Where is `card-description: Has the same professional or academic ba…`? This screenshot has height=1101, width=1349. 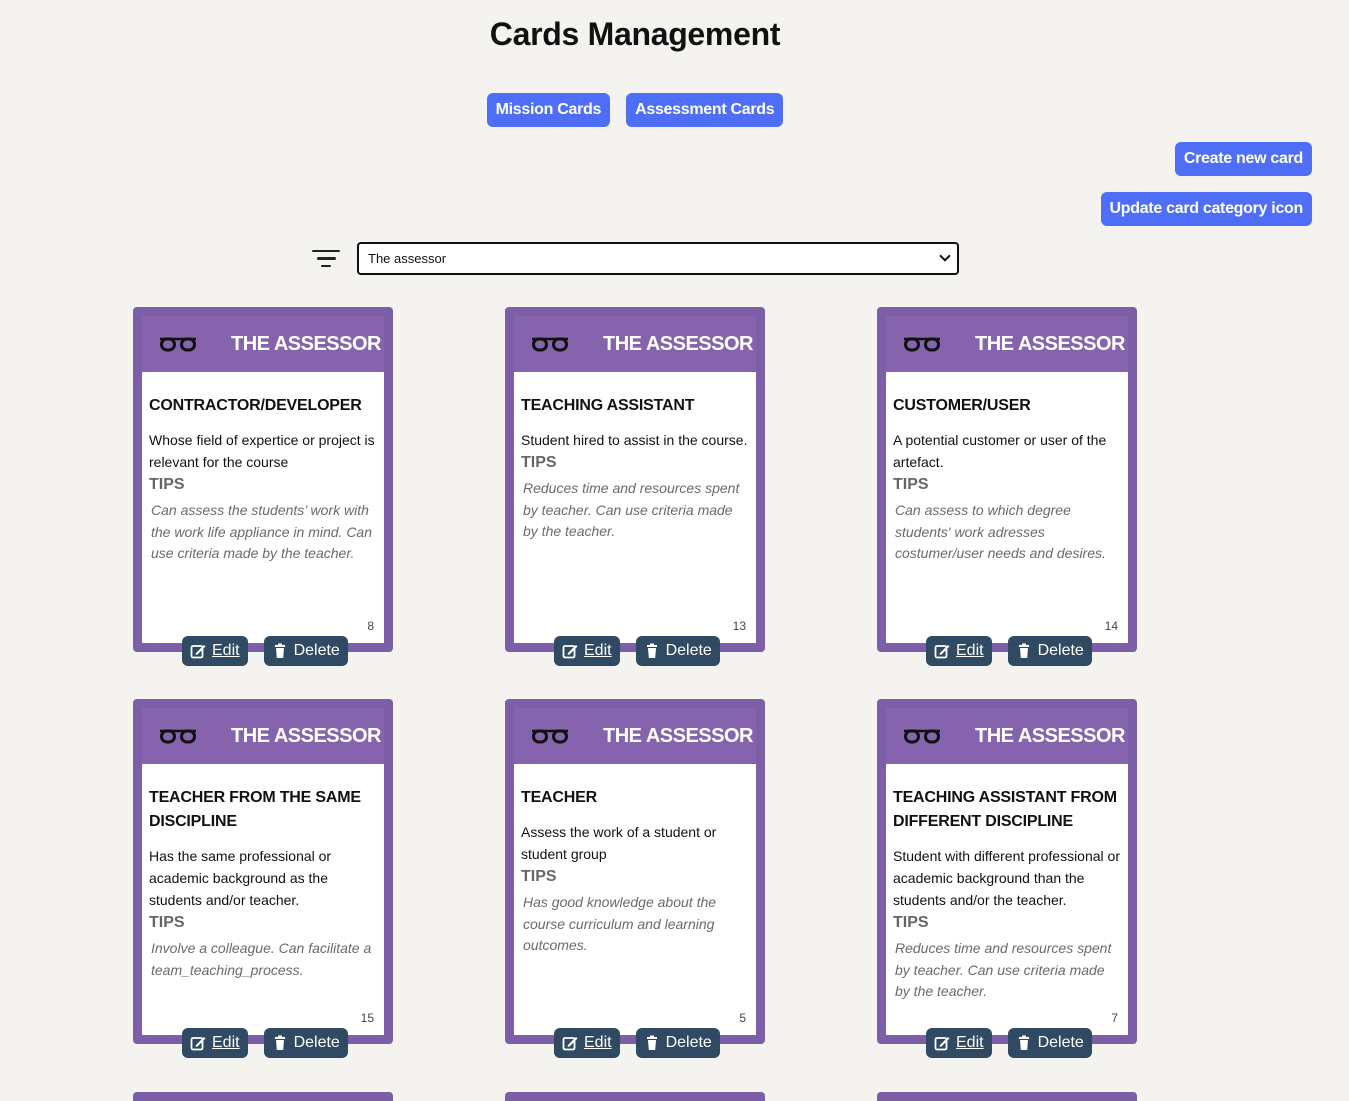
card-description: Has the same professional or academic ba… is located at coordinates (240, 878).